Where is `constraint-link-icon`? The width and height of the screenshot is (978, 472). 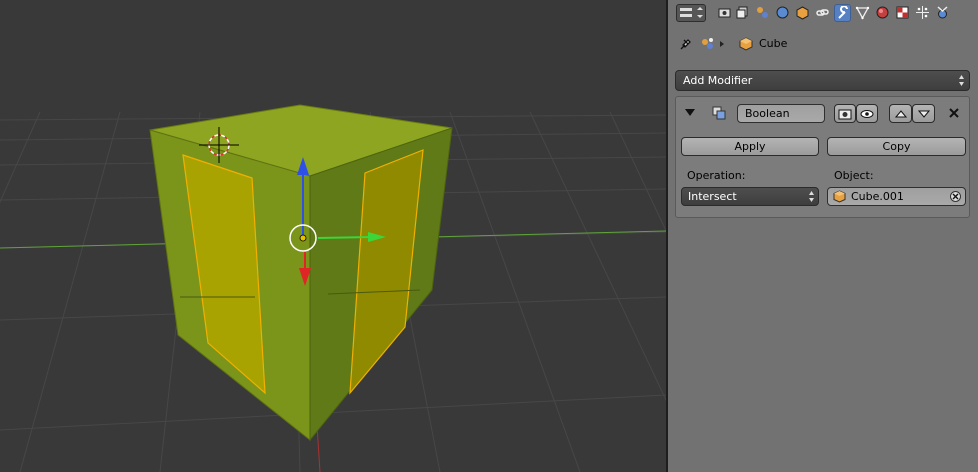
constraint-link-icon is located at coordinates (822, 12).